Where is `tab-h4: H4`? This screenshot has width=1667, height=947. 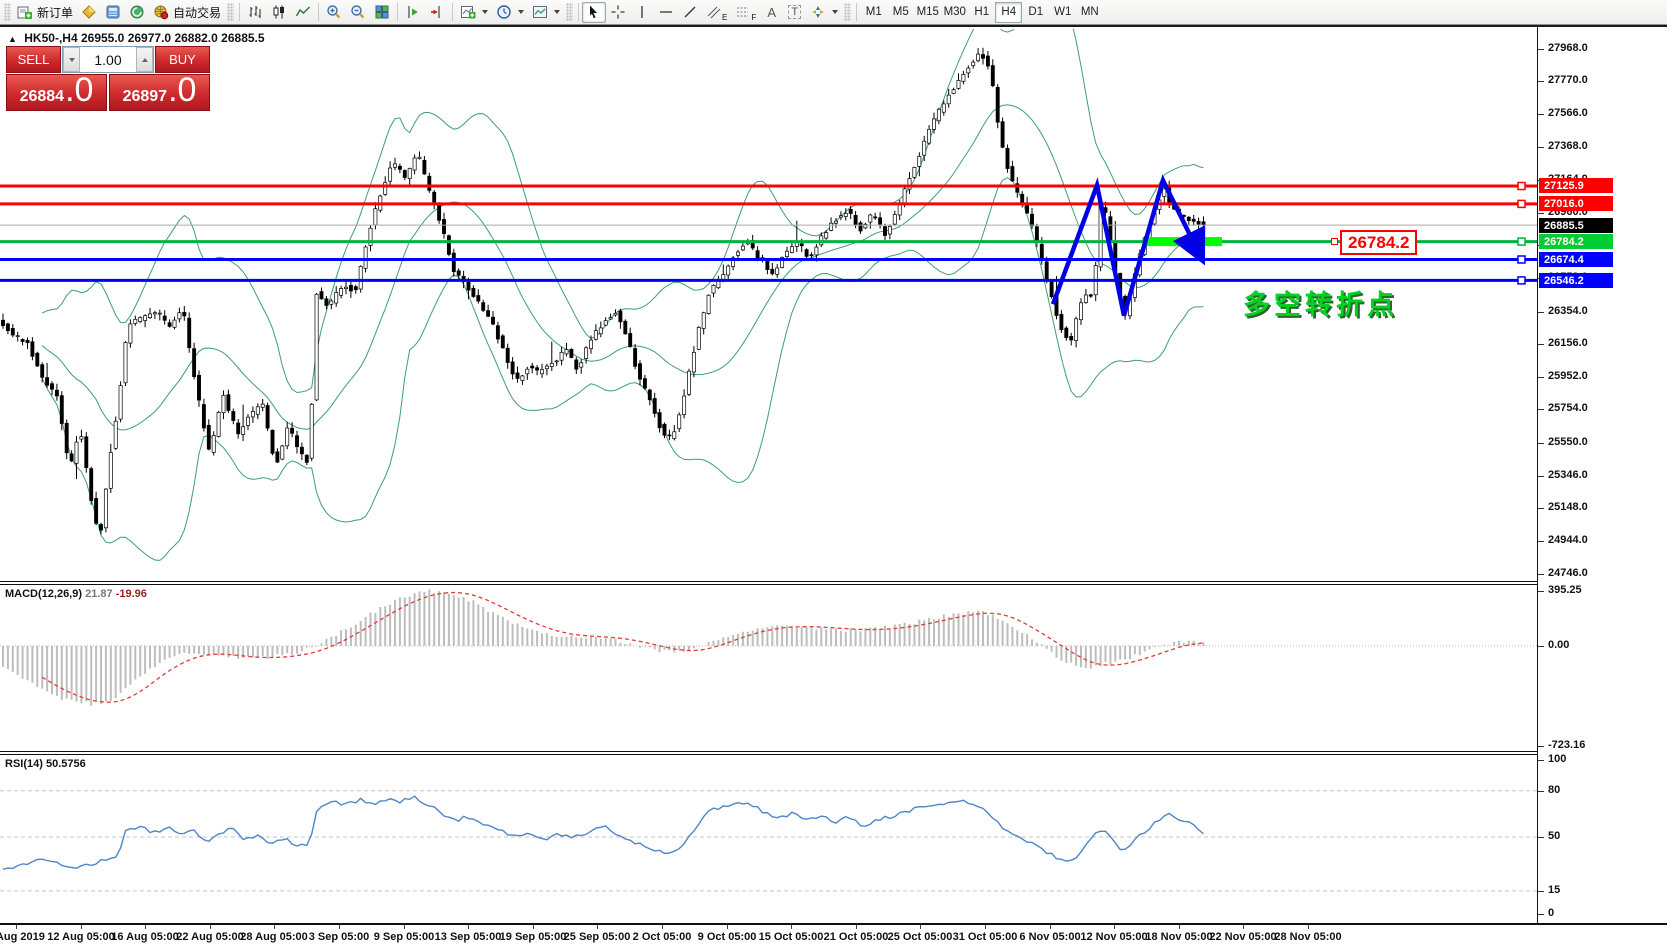 tab-h4: H4 is located at coordinates (1009, 12).